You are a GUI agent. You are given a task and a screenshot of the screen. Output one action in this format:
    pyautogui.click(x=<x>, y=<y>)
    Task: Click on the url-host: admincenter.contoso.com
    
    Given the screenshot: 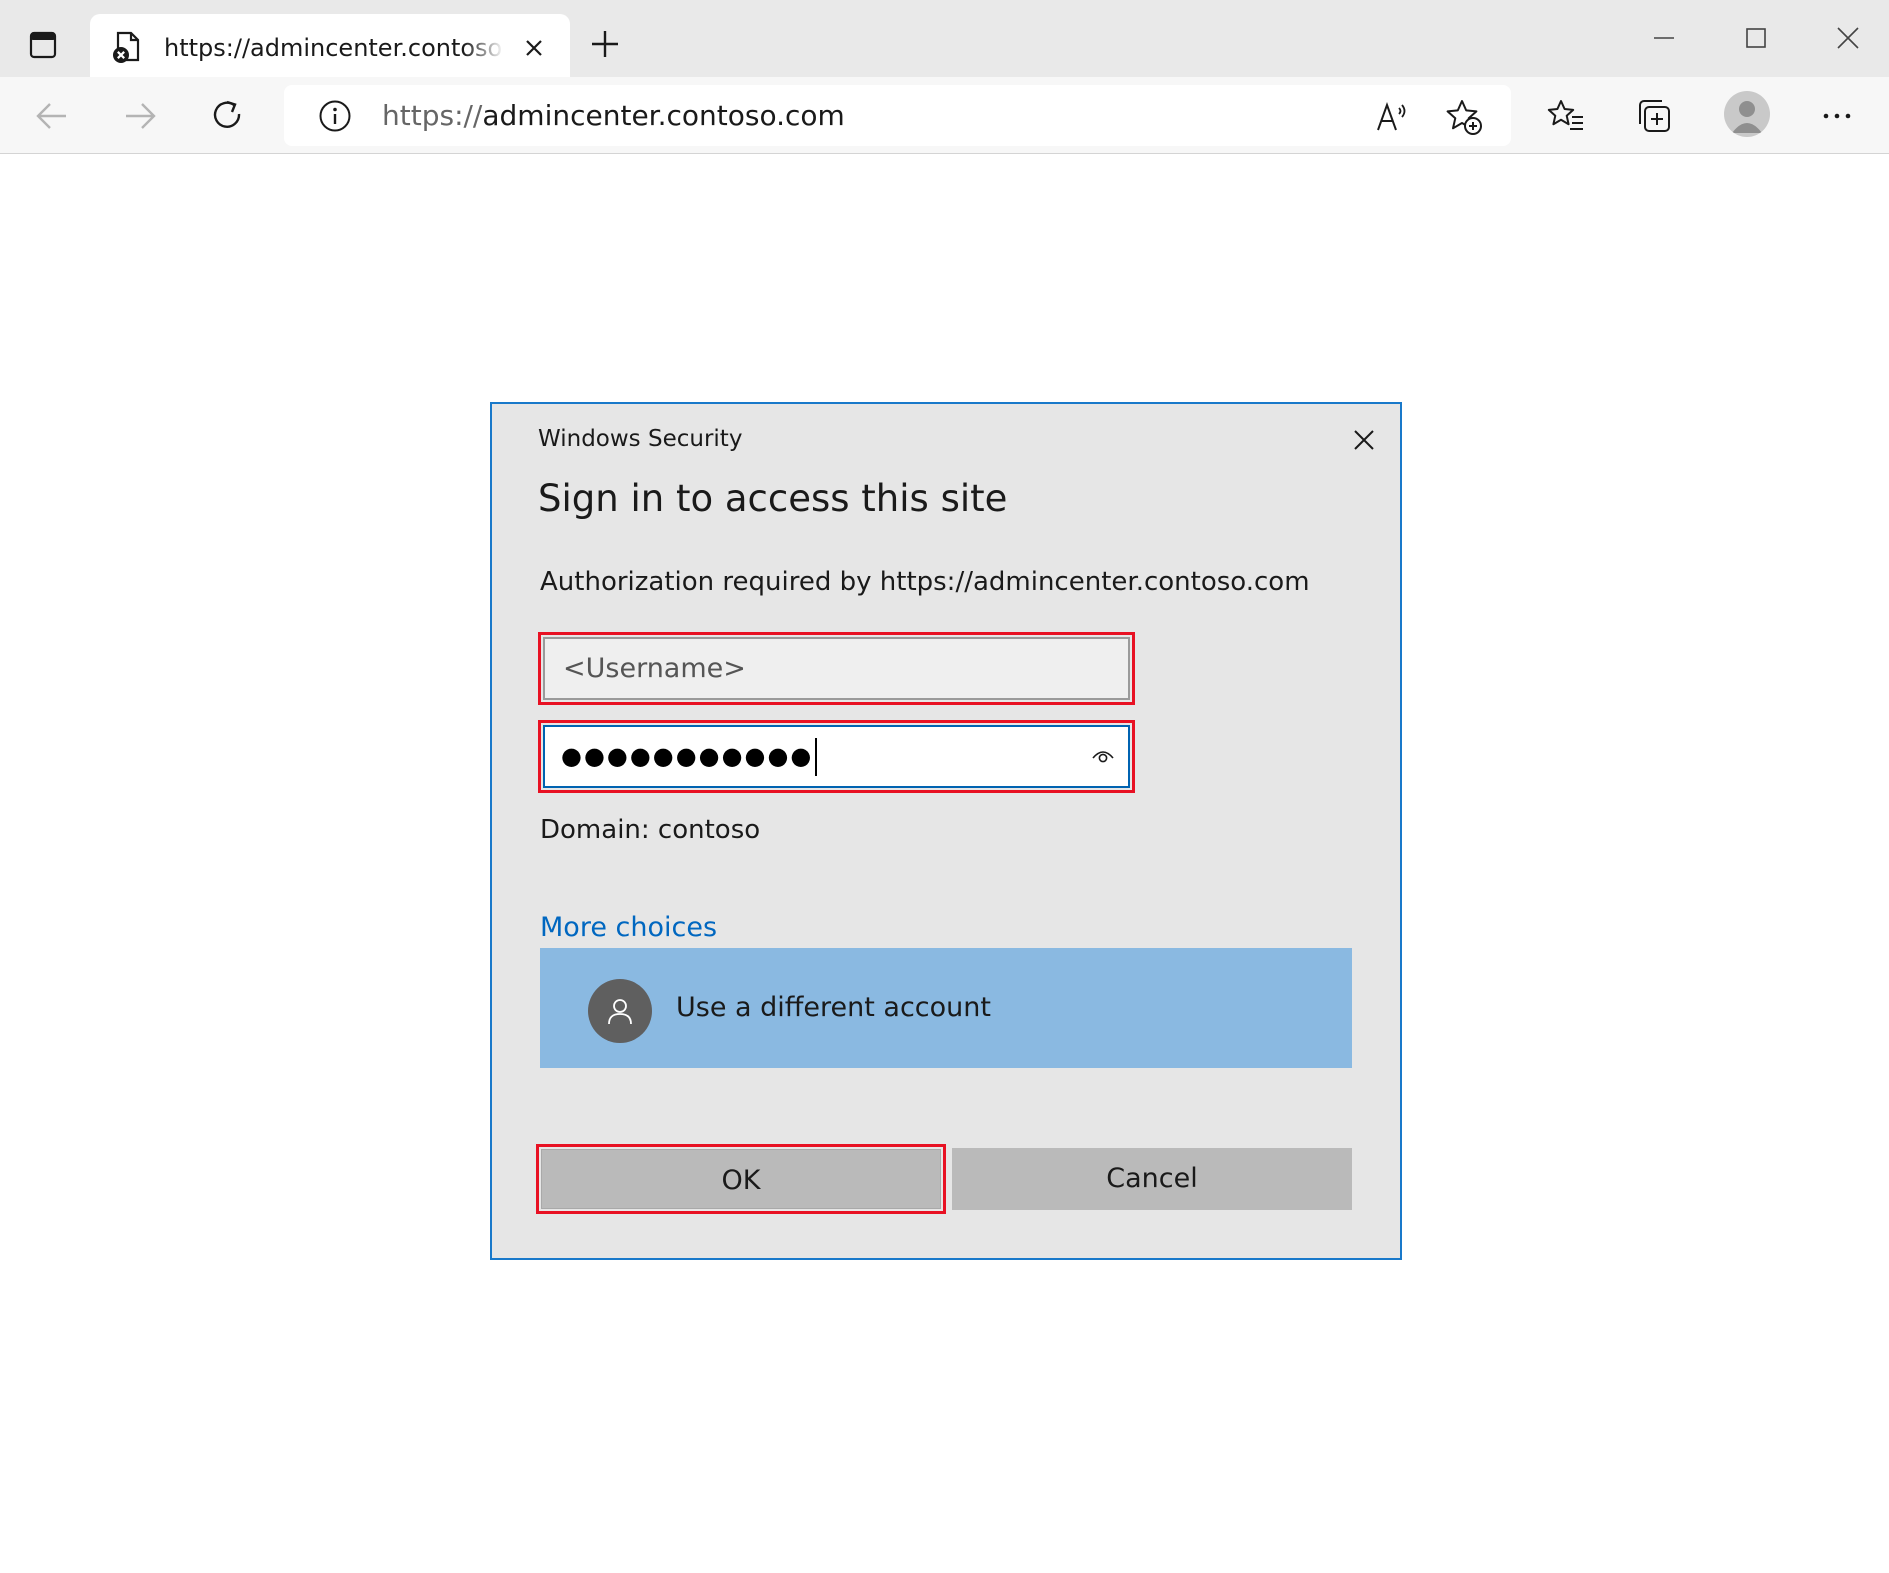 What is the action you would take?
    pyautogui.click(x=663, y=115)
    